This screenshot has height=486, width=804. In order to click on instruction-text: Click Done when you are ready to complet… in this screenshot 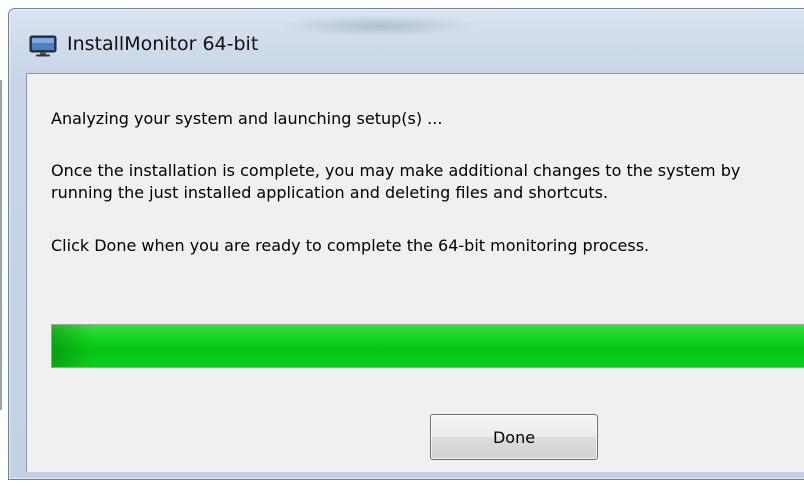, I will do `click(350, 245)`.